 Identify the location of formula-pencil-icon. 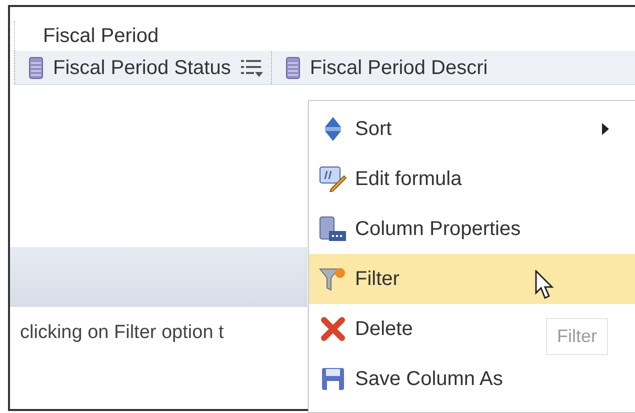
(333, 179).